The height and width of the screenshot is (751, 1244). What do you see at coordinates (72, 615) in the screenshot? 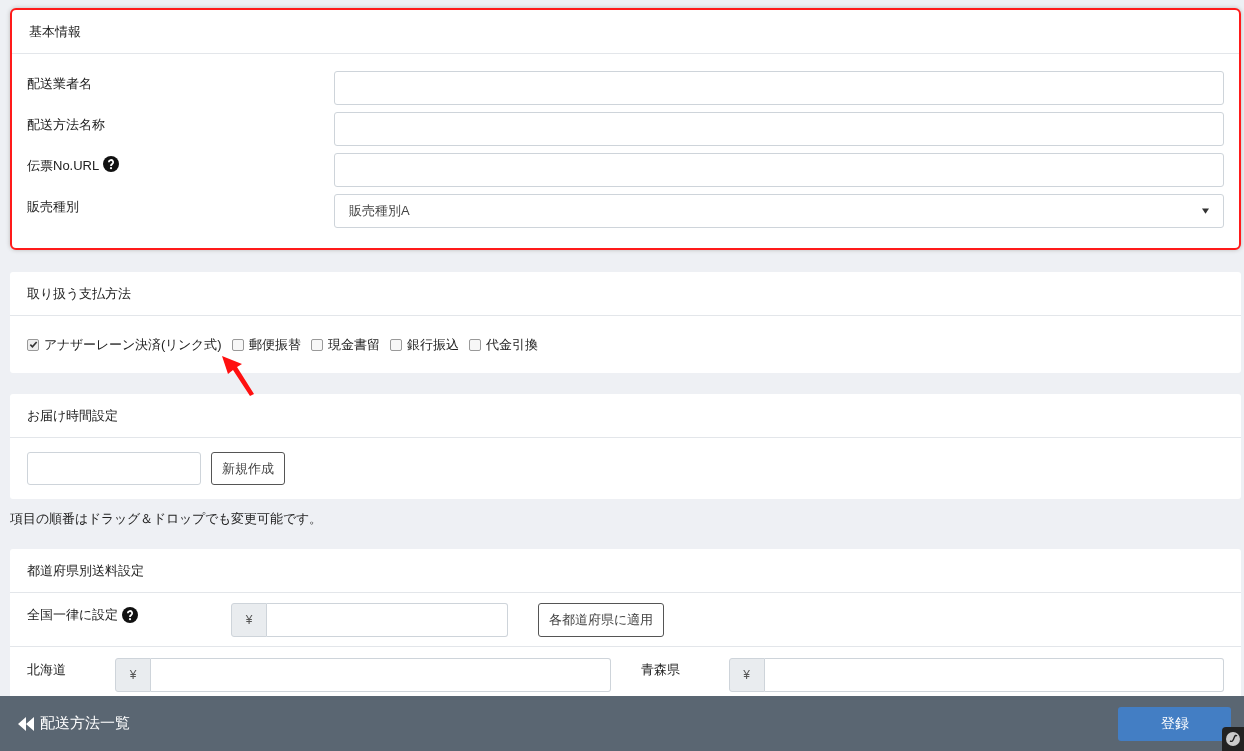
I see `field-label: 全国一律に設定` at bounding box center [72, 615].